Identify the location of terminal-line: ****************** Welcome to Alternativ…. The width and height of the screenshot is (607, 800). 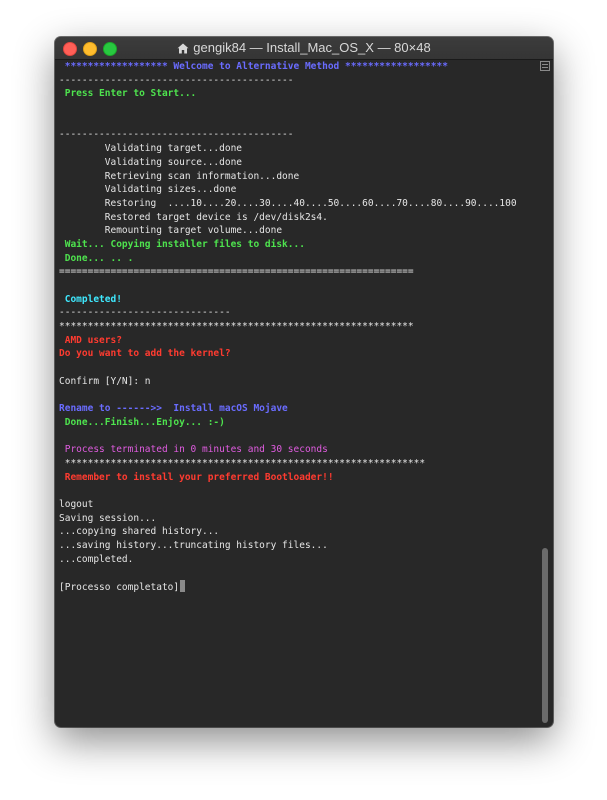
(297, 67).